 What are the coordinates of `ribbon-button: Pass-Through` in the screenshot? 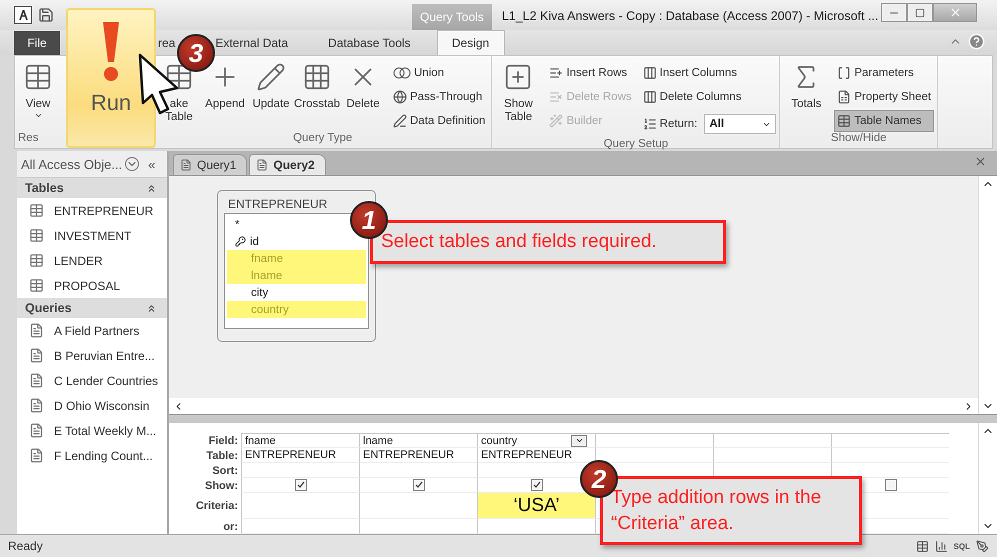 It's located at (439, 97).